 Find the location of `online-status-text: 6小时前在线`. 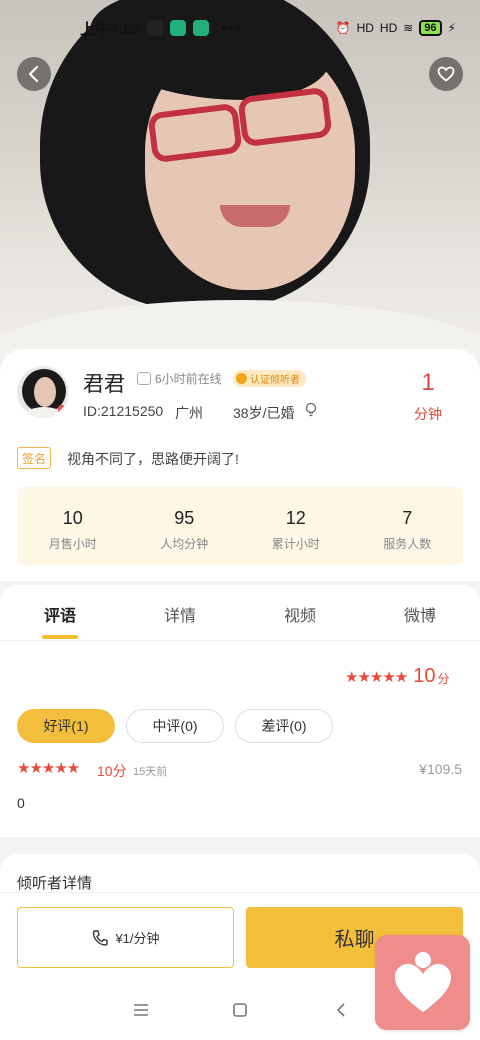

online-status-text: 6小时前在线 is located at coordinates (188, 379).